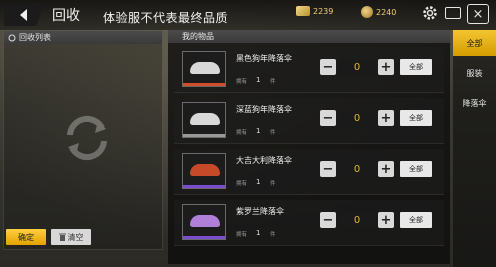  Describe the element at coordinates (260, 211) in the screenshot. I see `item-name: 紫罗兰降落伞` at that location.